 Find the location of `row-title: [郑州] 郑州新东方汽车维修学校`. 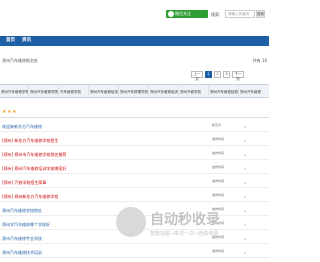

row-title: [郑州] 郑州新东方汽车维修学校 is located at coordinates (30, 197).